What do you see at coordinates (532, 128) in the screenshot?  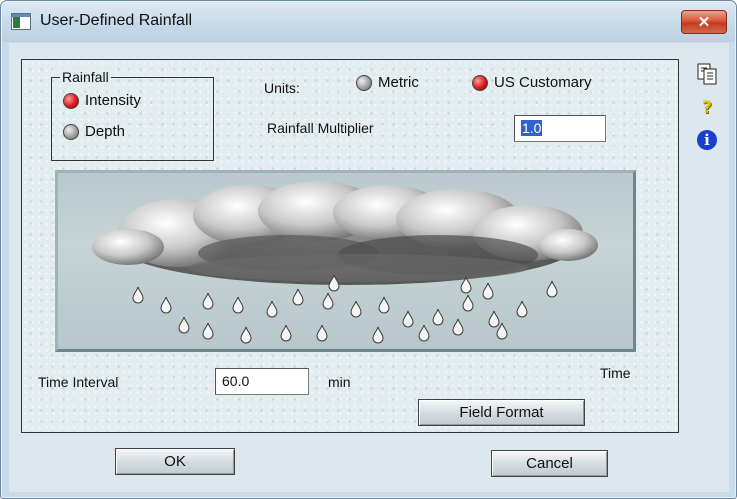 I see `rainfall-multiplier-value: 1.0` at bounding box center [532, 128].